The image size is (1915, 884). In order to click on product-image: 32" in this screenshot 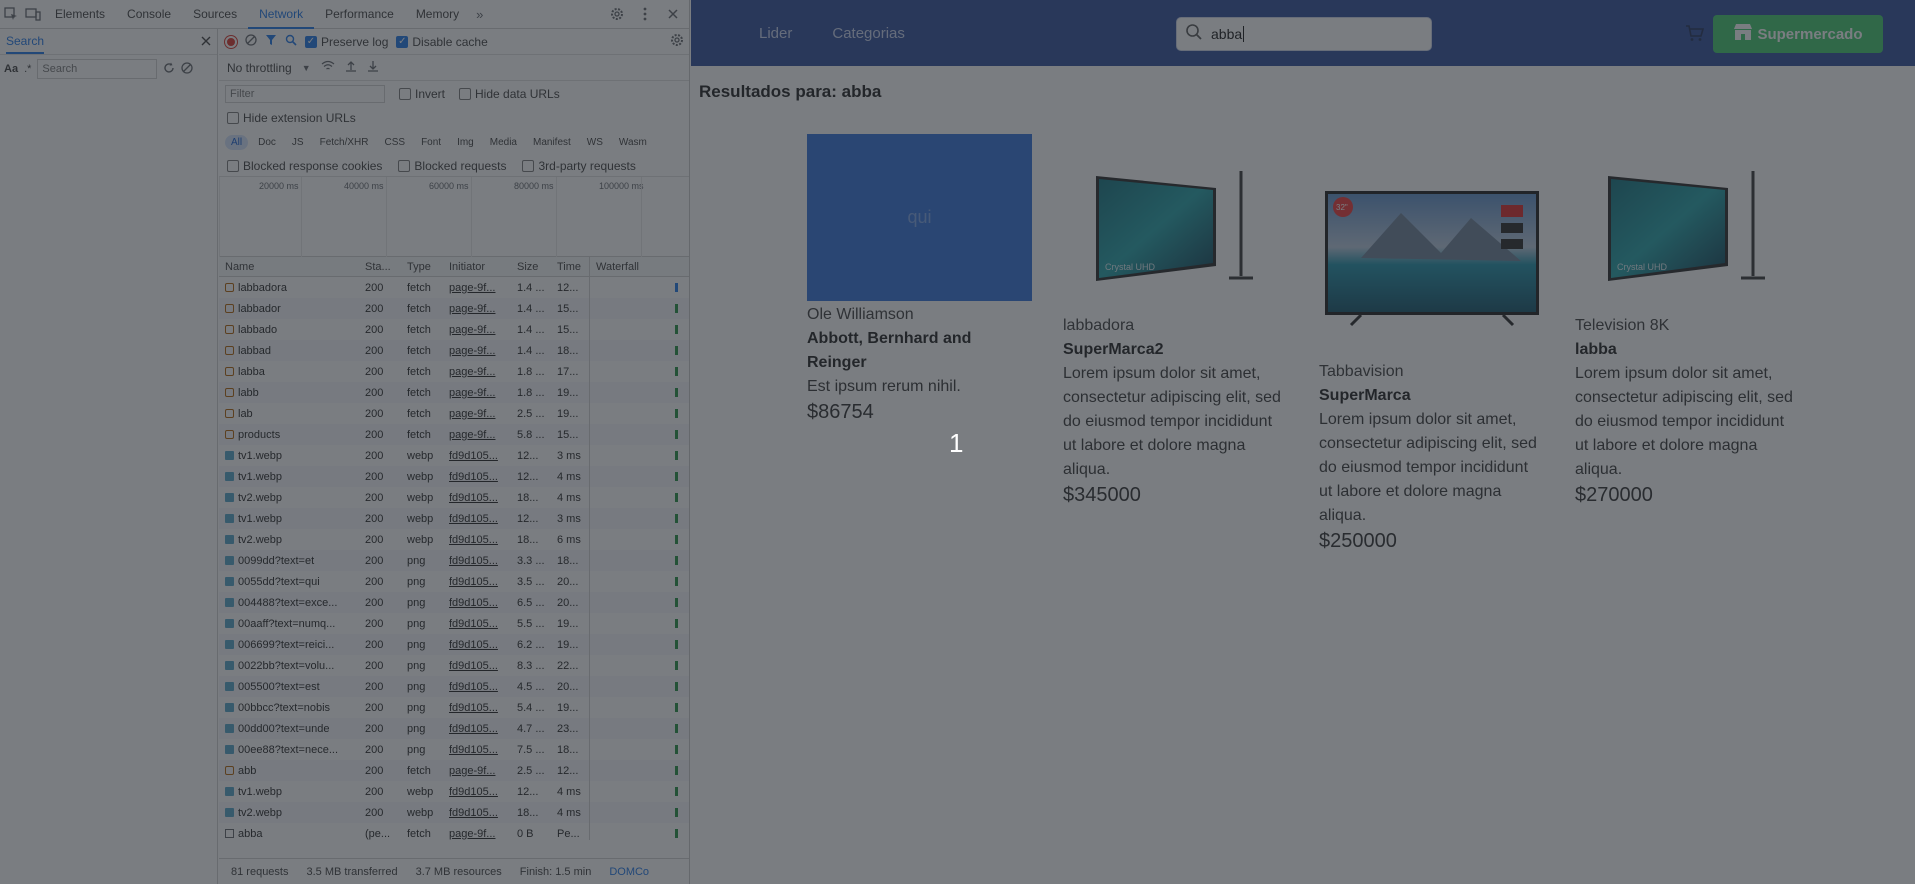, I will do `click(1431, 258)`.